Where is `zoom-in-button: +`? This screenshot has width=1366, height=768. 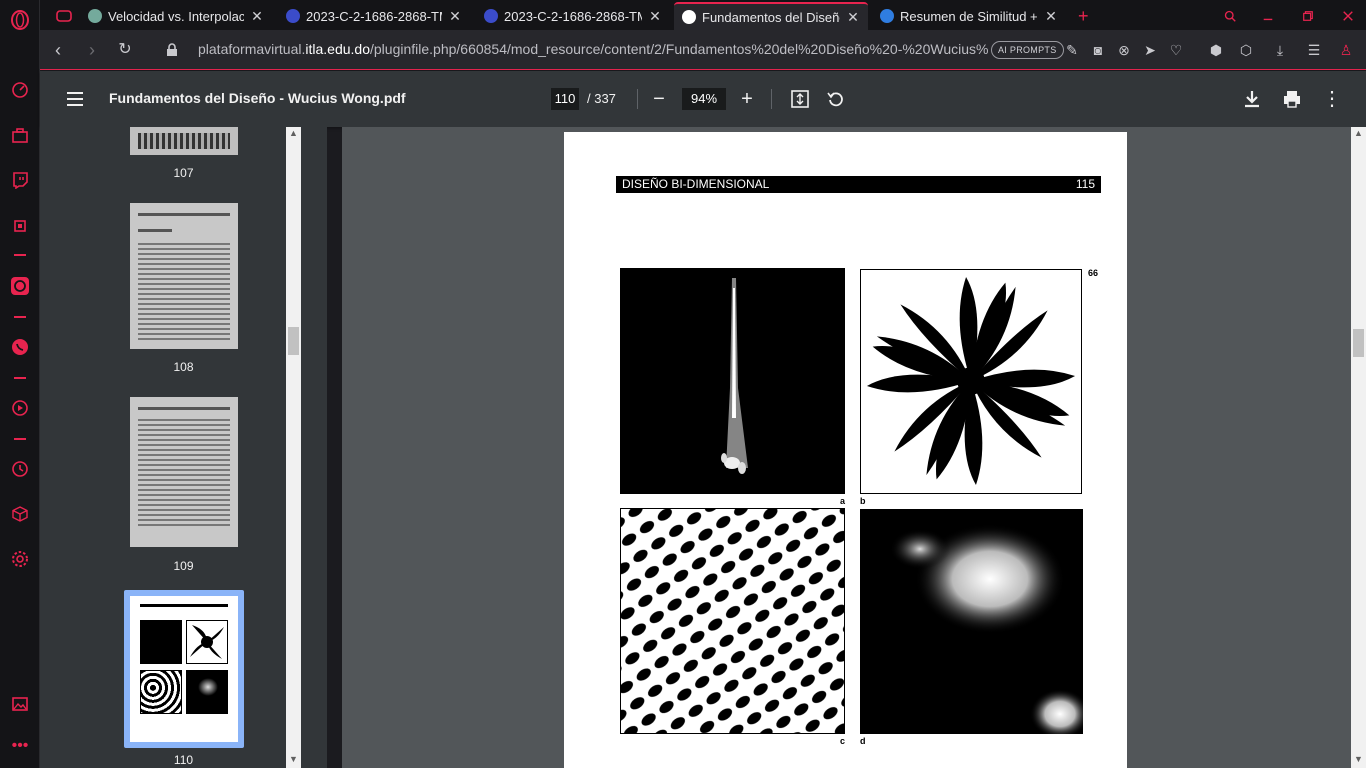
zoom-in-button: + is located at coordinates (747, 99).